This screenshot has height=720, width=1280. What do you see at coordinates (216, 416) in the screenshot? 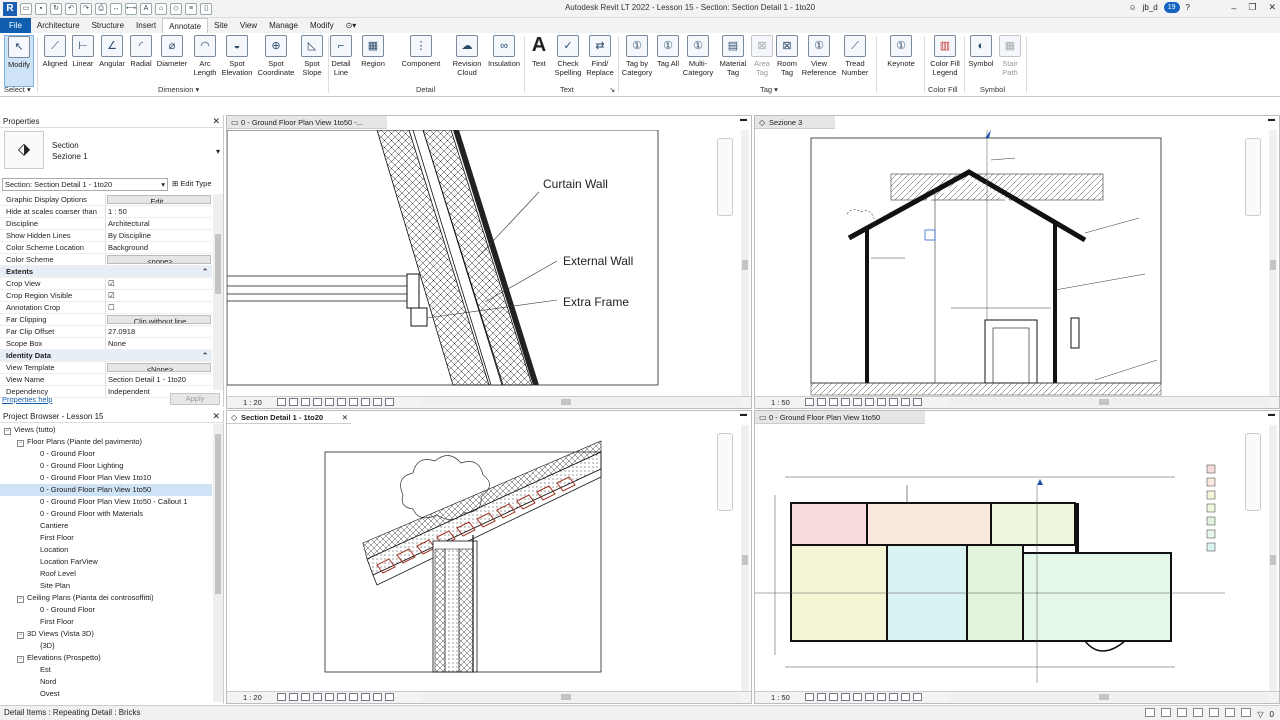
I see `close-icon: ✕` at bounding box center [216, 416].